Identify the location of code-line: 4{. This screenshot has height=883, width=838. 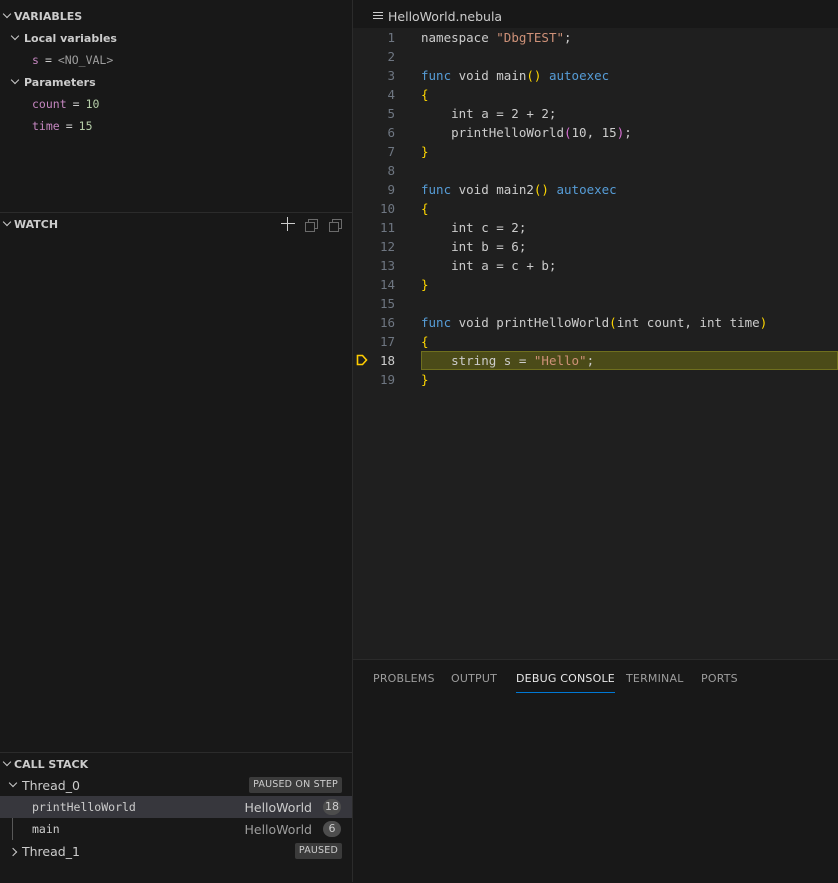
(595, 94).